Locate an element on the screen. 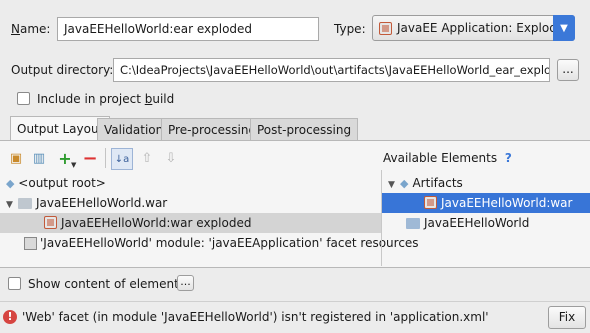  fix-button: Fix is located at coordinates (567, 317).